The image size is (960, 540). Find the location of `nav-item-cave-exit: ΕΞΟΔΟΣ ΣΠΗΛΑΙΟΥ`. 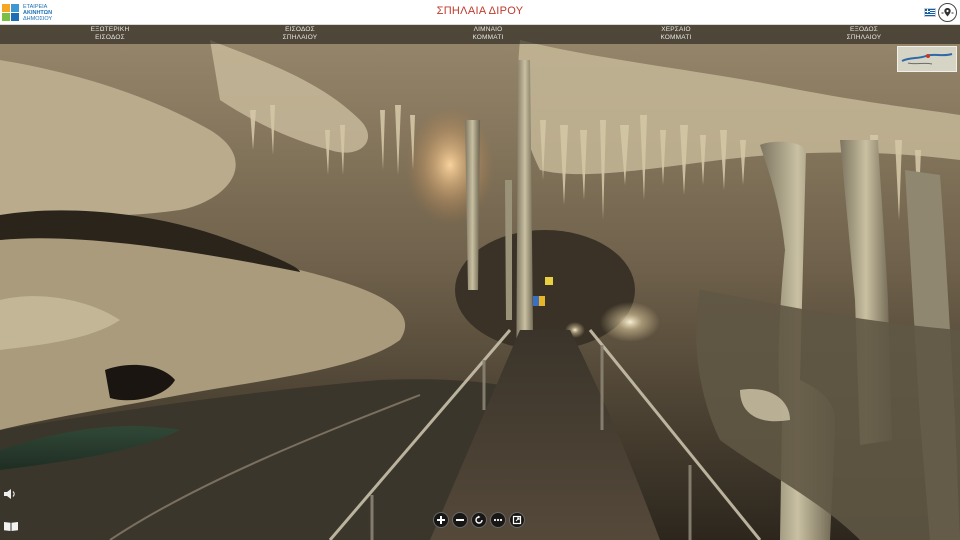

nav-item-cave-exit: ΕΞΟΔΟΣ ΣΠΗΛΑΙΟΥ is located at coordinates (864, 34).